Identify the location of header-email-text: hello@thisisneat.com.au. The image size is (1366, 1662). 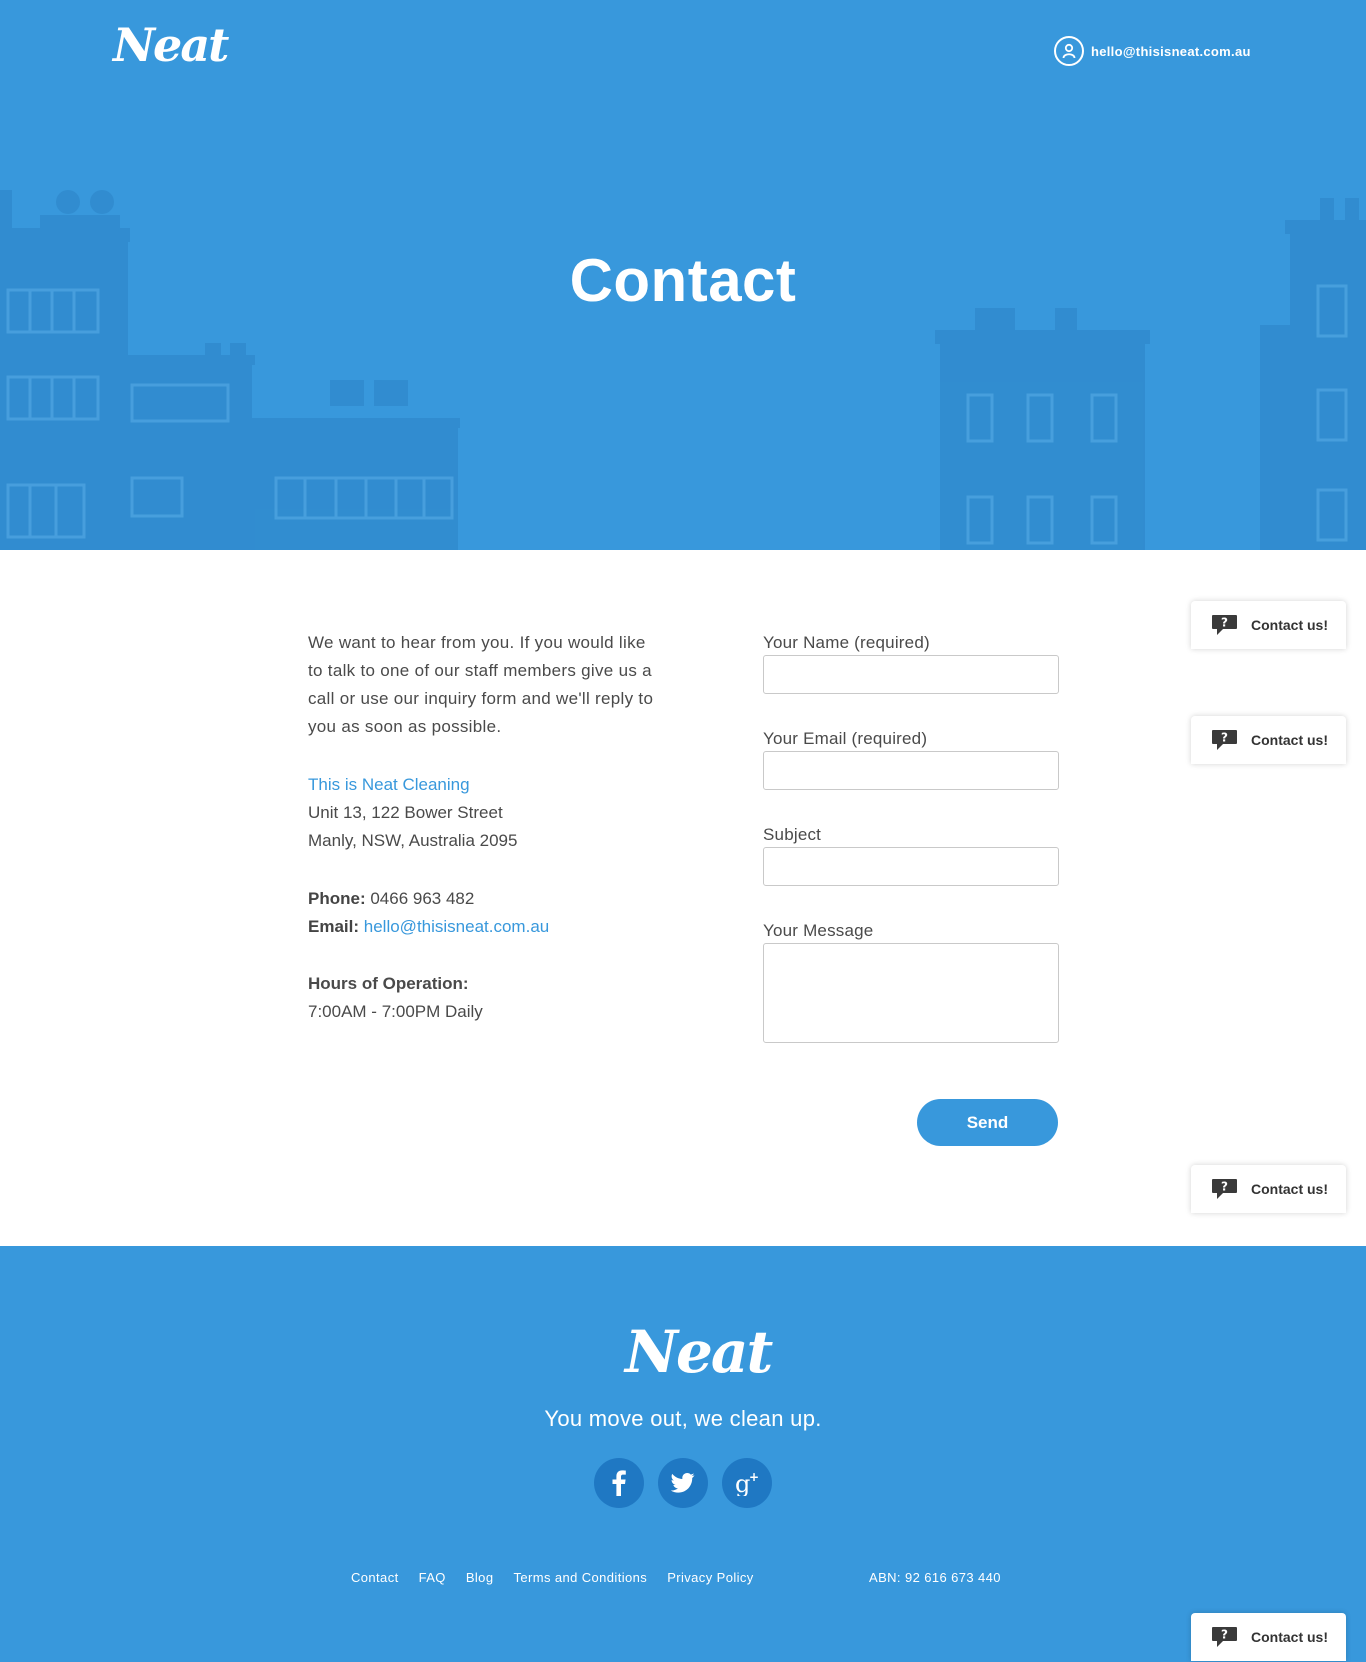
(1171, 51).